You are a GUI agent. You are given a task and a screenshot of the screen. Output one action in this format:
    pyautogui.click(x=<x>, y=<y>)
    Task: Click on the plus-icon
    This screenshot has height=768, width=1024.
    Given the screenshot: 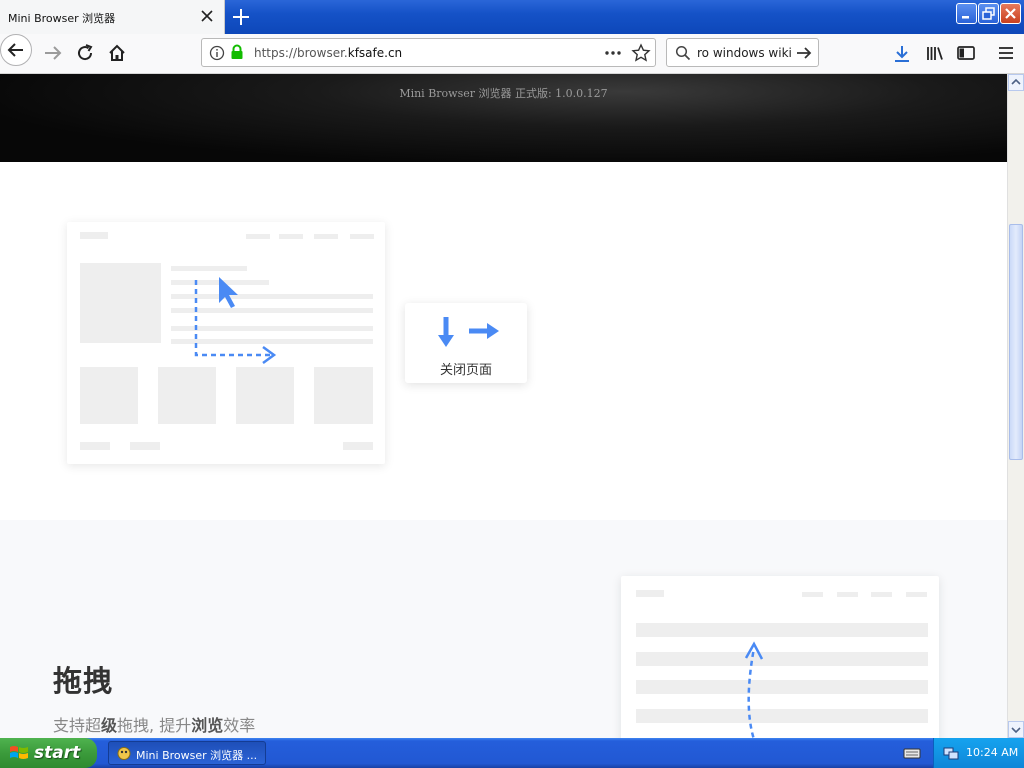 What is the action you would take?
    pyautogui.click(x=241, y=17)
    